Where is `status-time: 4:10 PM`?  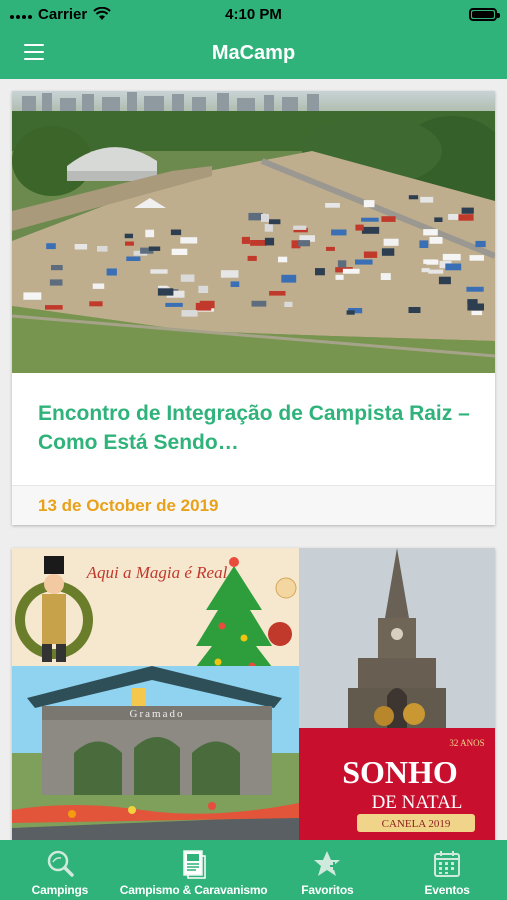
status-time: 4:10 PM is located at coordinates (253, 14).